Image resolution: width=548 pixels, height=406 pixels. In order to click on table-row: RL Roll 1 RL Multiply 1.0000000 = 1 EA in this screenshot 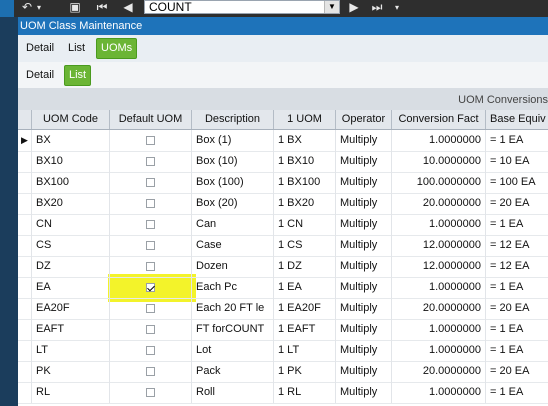, I will do `click(283, 393)`.